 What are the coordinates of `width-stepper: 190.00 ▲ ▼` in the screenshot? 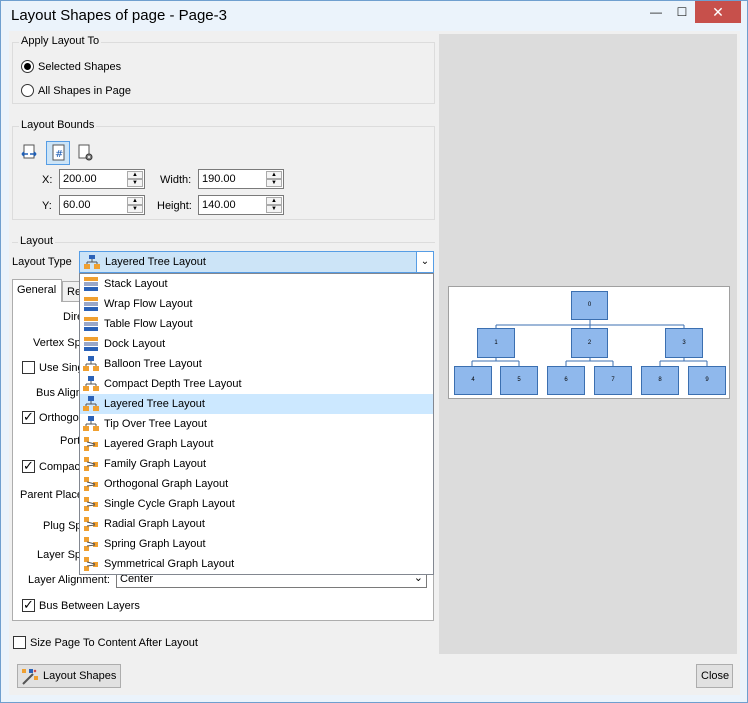 It's located at (241, 179).